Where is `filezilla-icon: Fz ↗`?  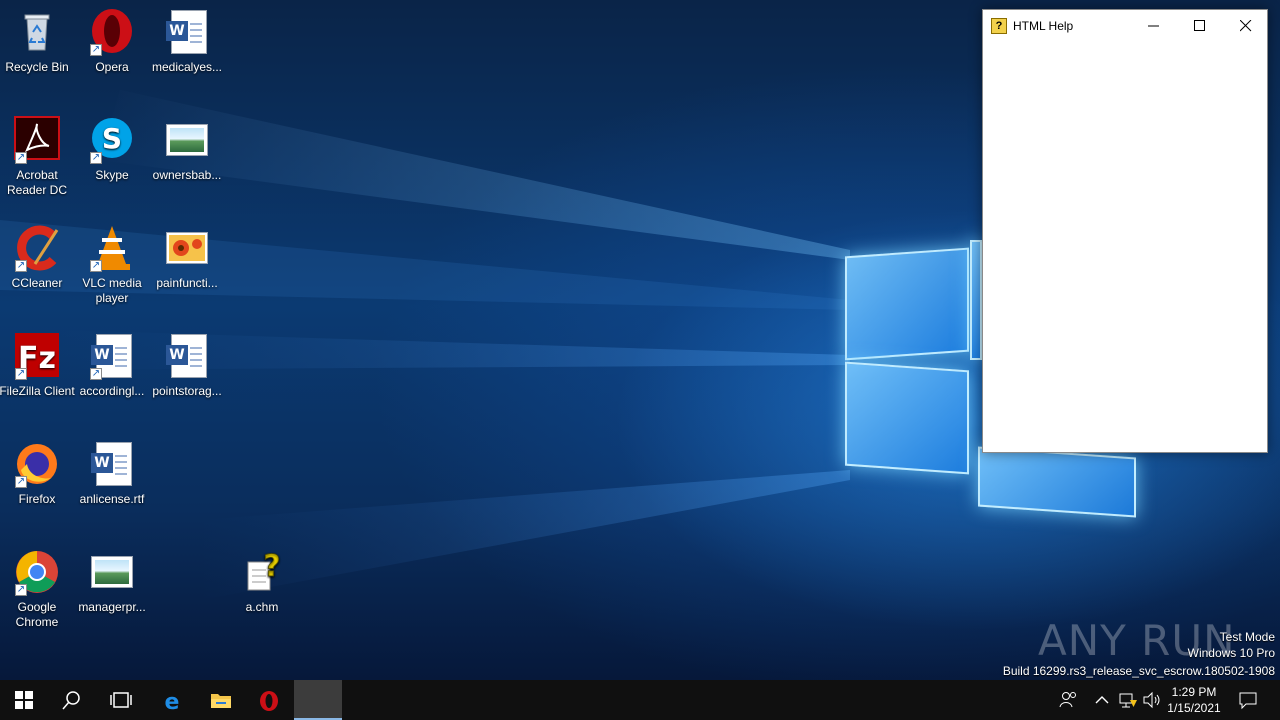
filezilla-icon: Fz ↗ is located at coordinates (37, 356).